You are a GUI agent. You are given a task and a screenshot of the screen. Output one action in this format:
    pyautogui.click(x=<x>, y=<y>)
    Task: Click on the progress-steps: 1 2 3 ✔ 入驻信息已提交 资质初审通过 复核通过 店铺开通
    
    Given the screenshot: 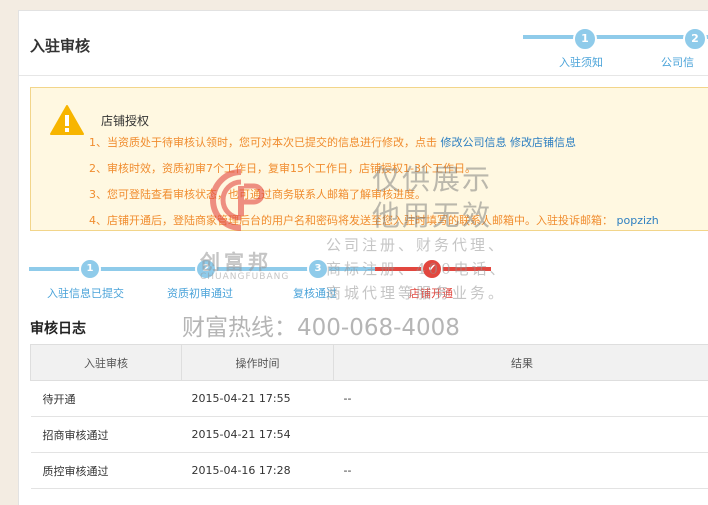 What is the action you would take?
    pyautogui.click(x=363, y=281)
    